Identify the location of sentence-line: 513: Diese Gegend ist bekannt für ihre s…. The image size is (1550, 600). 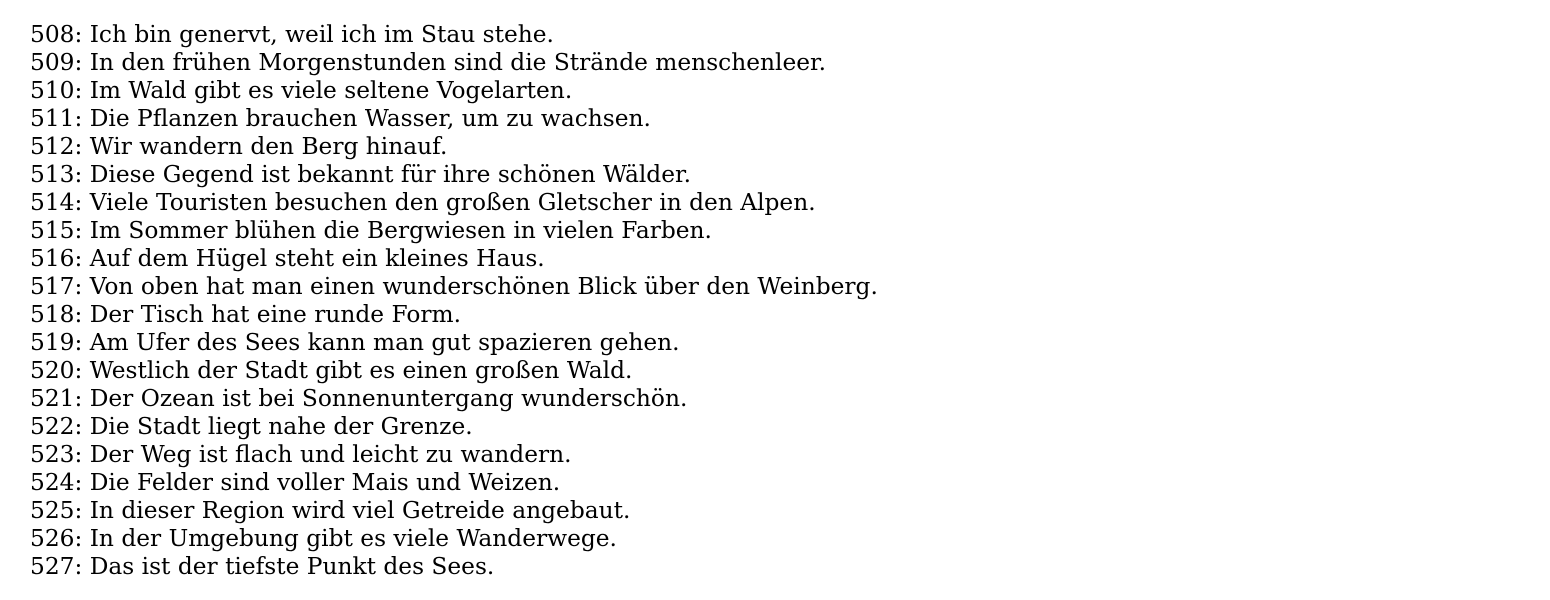
(360, 174).